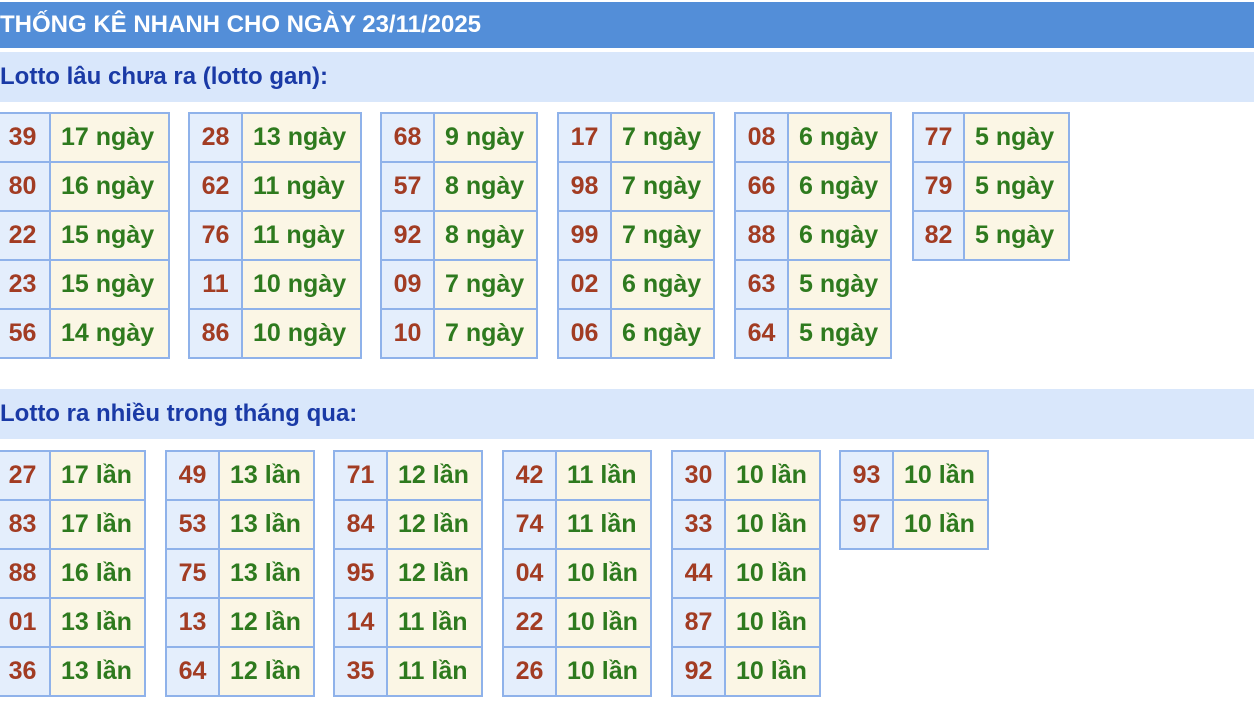 This screenshot has width=1254, height=715. What do you see at coordinates (746, 671) in the screenshot?
I see `table-row: 92 10 lần` at bounding box center [746, 671].